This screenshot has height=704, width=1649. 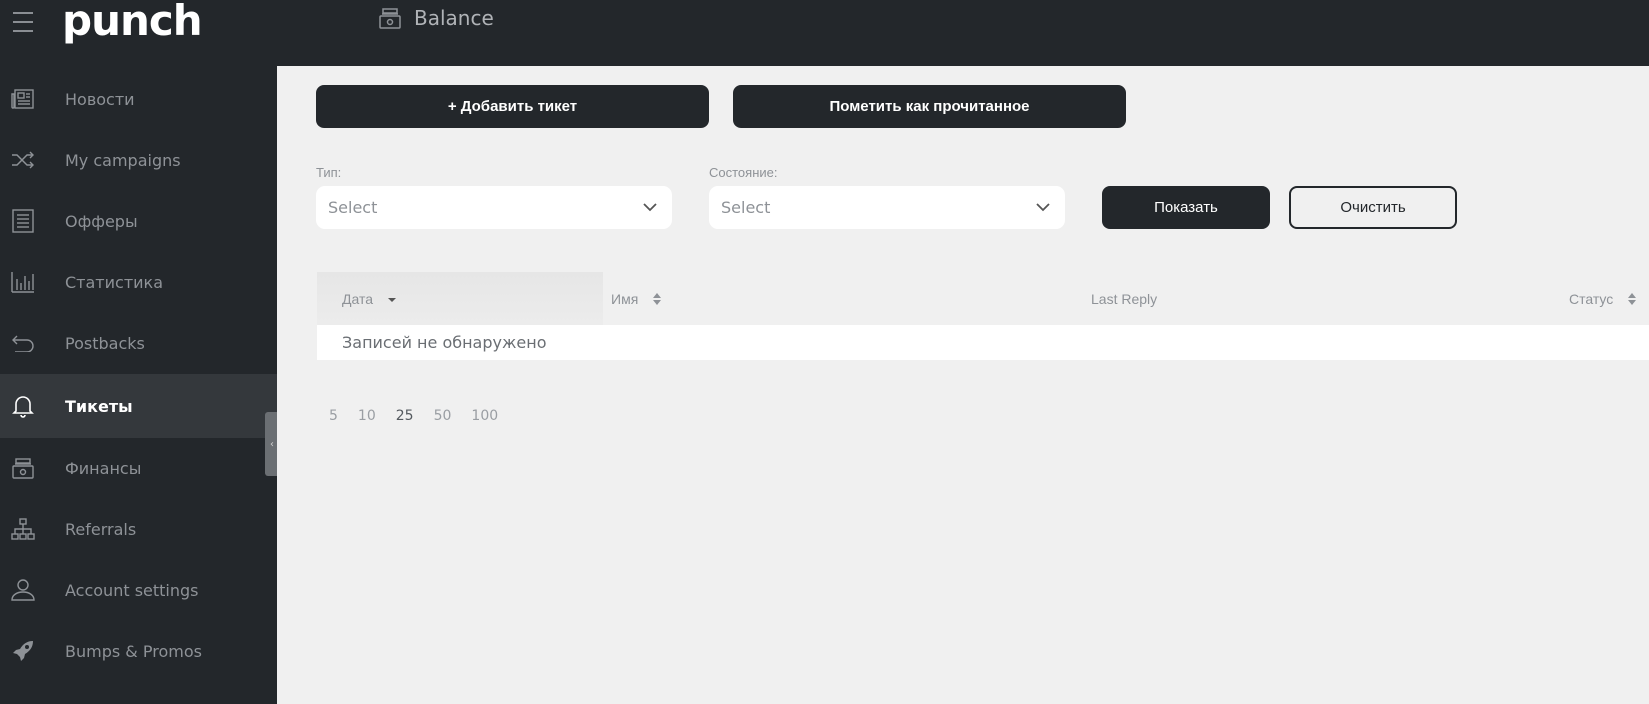 I want to click on column-date-label: Дата, so click(x=358, y=298).